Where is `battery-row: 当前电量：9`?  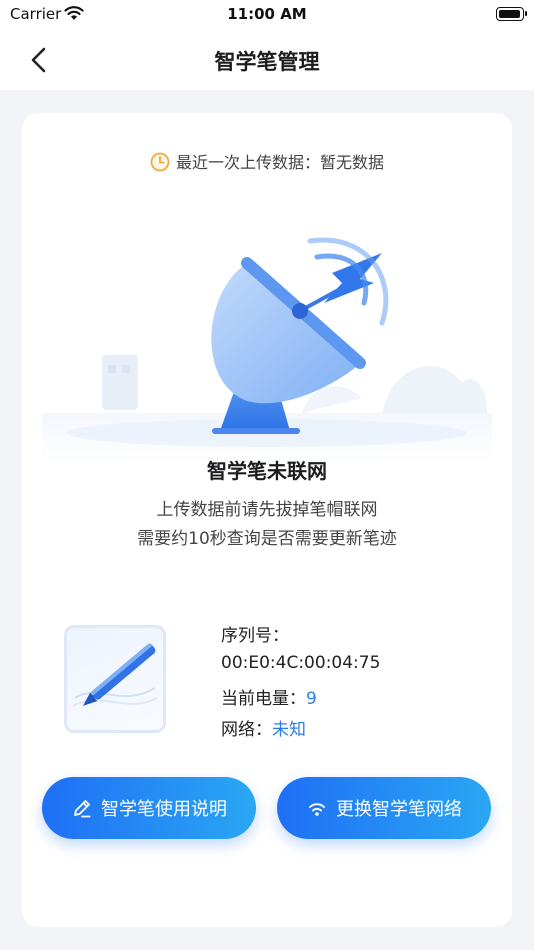
battery-row: 当前电量：9 is located at coordinates (269, 696).